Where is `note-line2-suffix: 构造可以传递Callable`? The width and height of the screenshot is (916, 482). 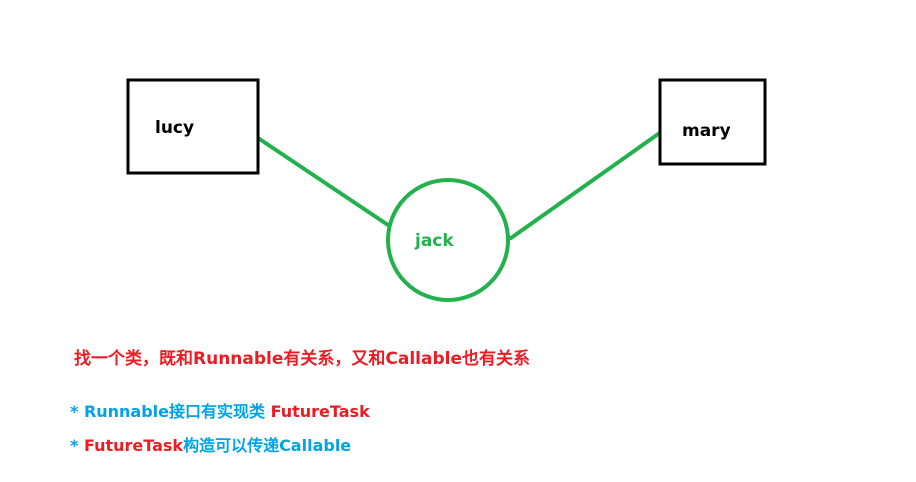 note-line2-suffix: 构造可以传递Callable is located at coordinates (267, 445).